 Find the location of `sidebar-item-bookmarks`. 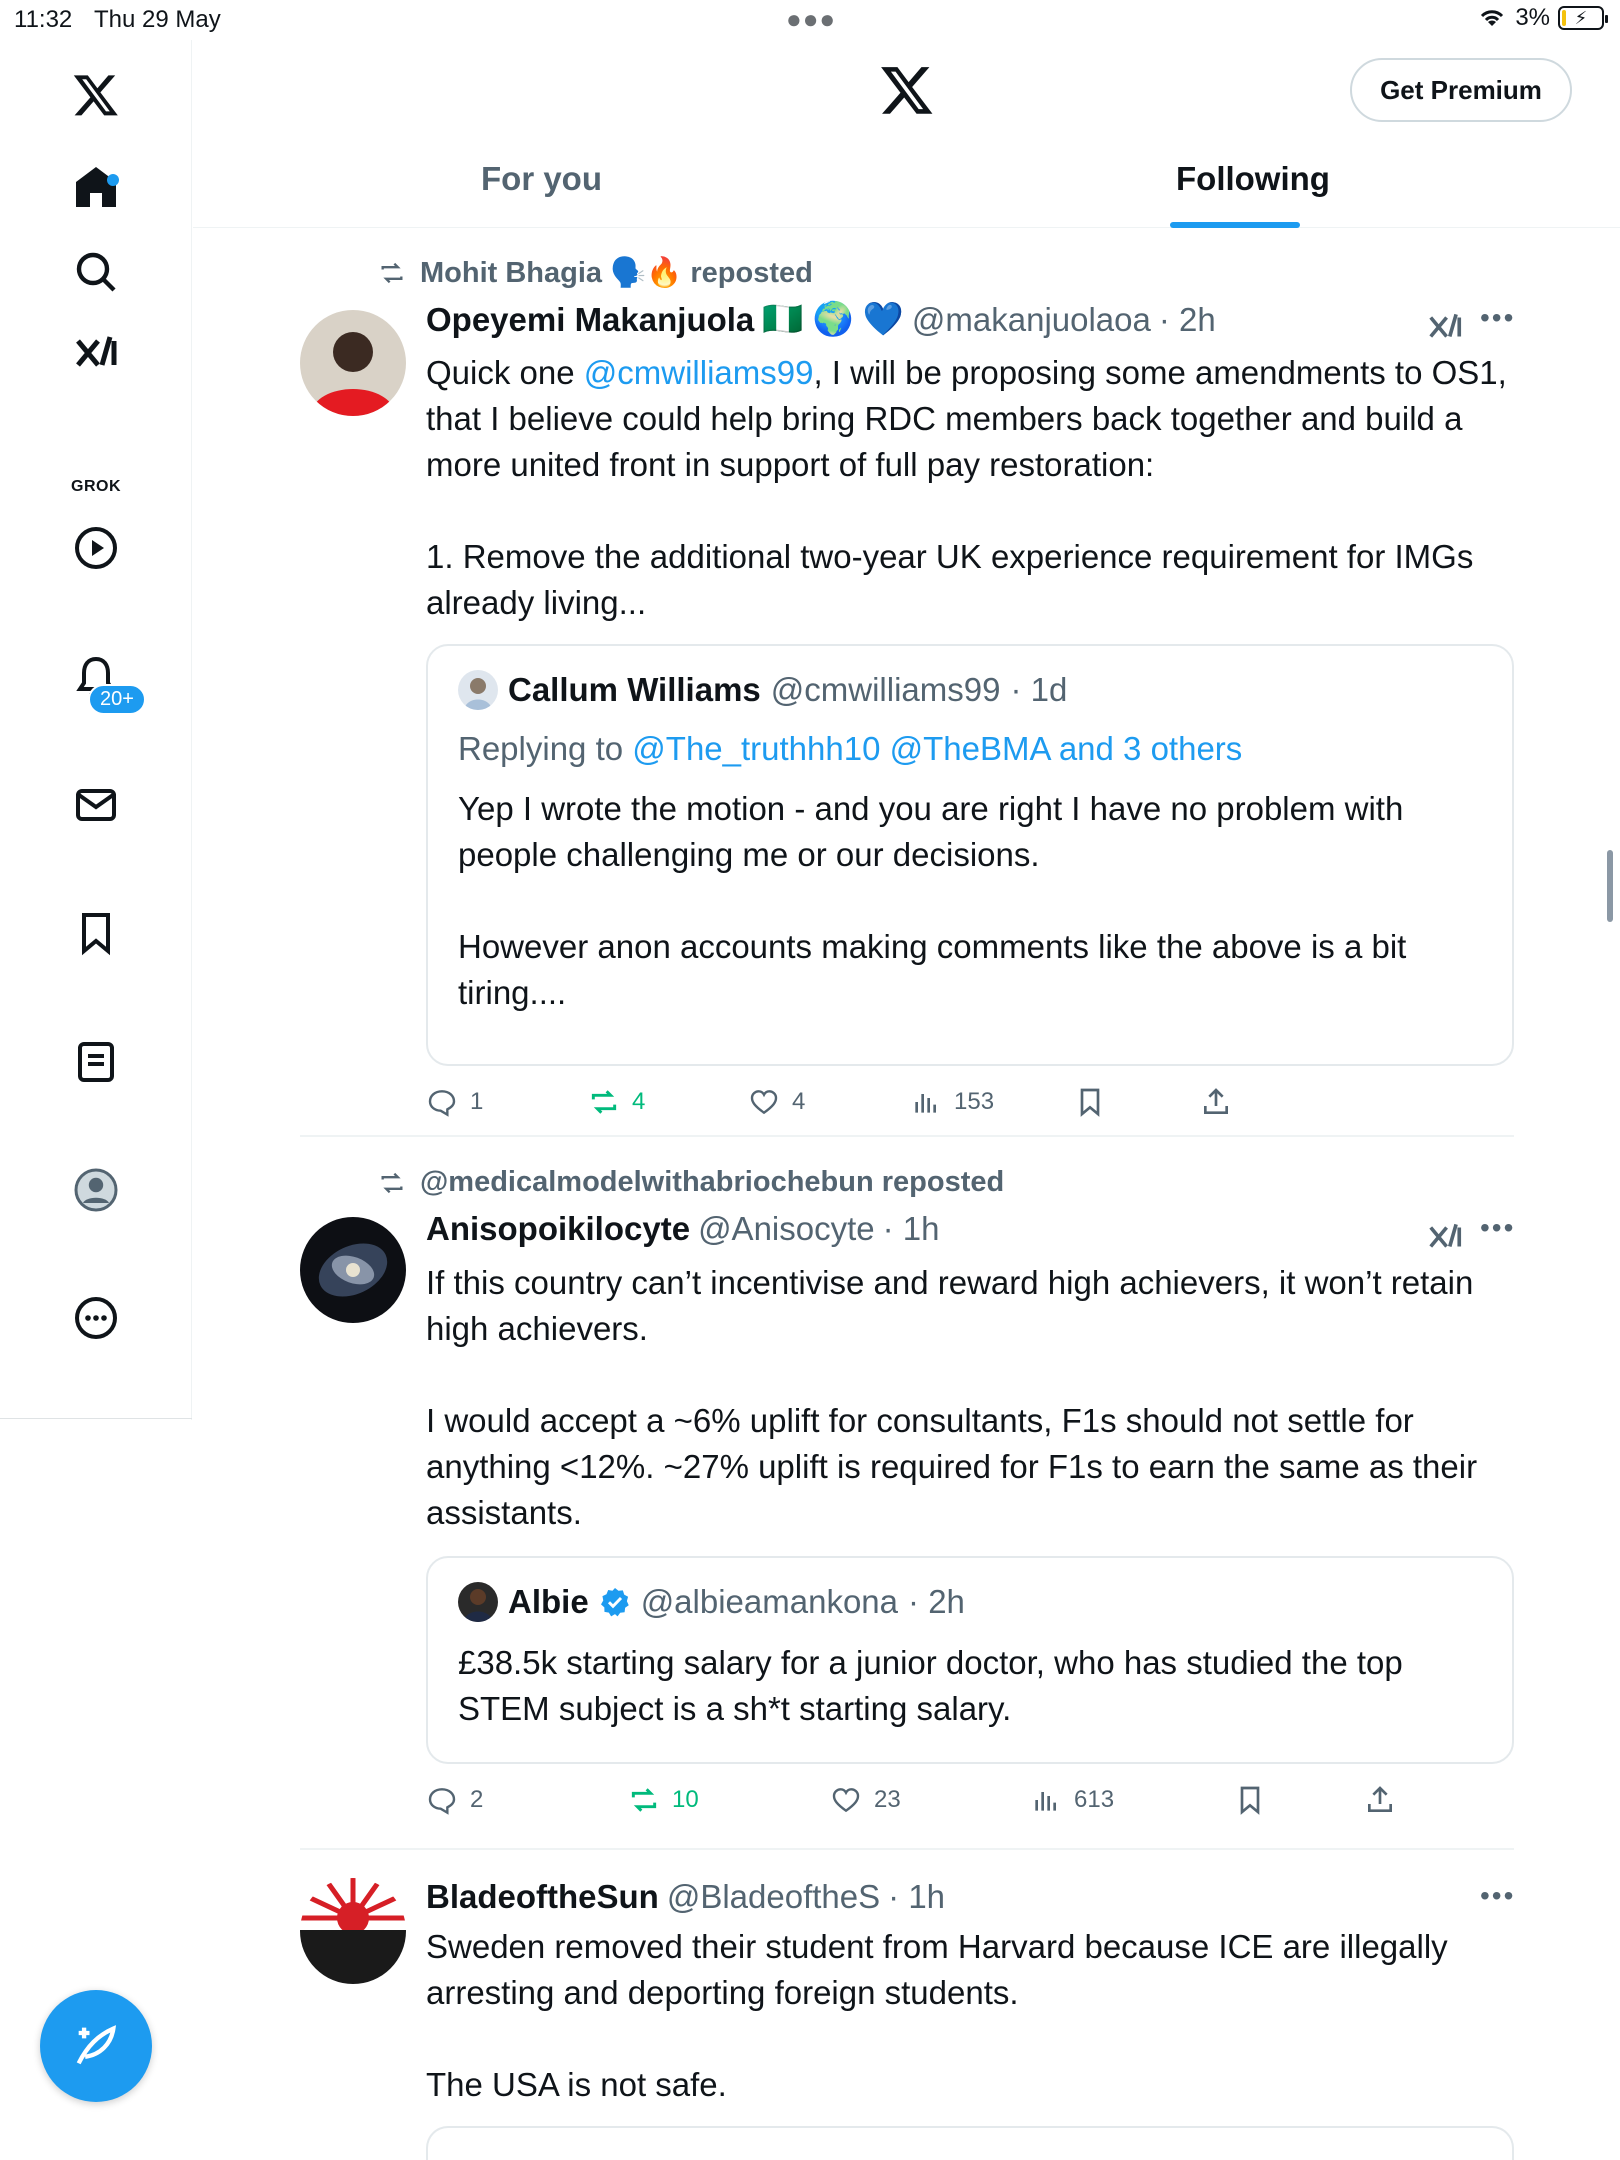

sidebar-item-bookmarks is located at coordinates (96, 933).